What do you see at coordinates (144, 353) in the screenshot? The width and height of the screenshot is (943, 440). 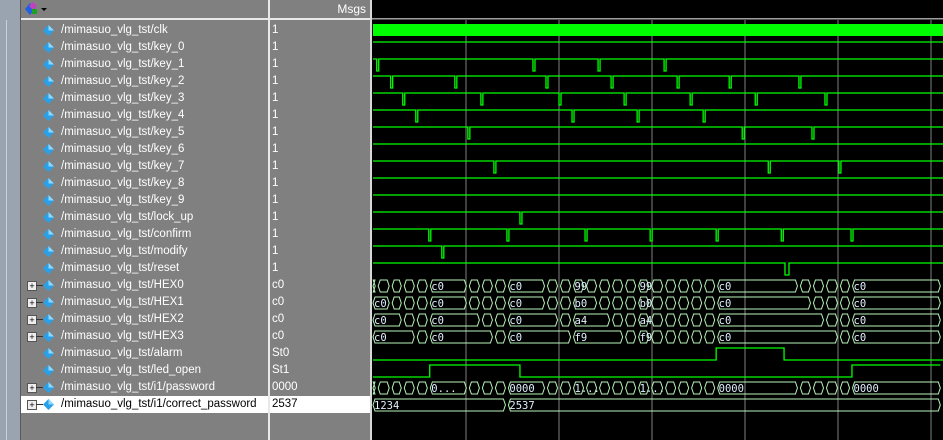 I see `signal-row: /mimasuo_vlg_tst/alarm` at bounding box center [144, 353].